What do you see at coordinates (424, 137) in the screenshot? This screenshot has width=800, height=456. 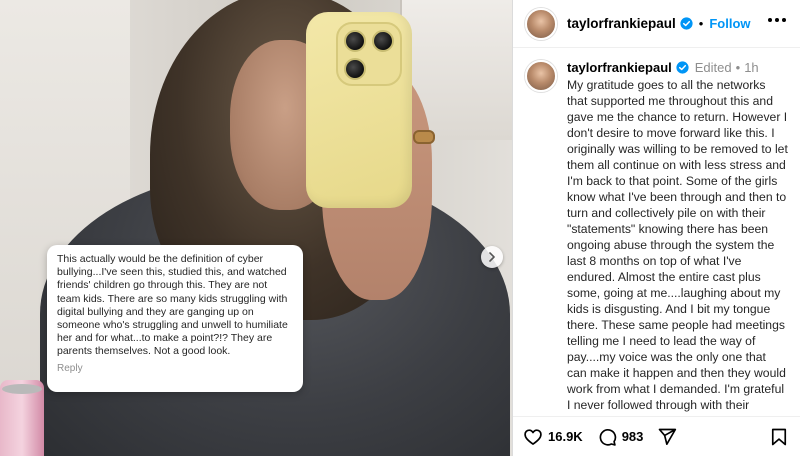 I see `photo-ring` at bounding box center [424, 137].